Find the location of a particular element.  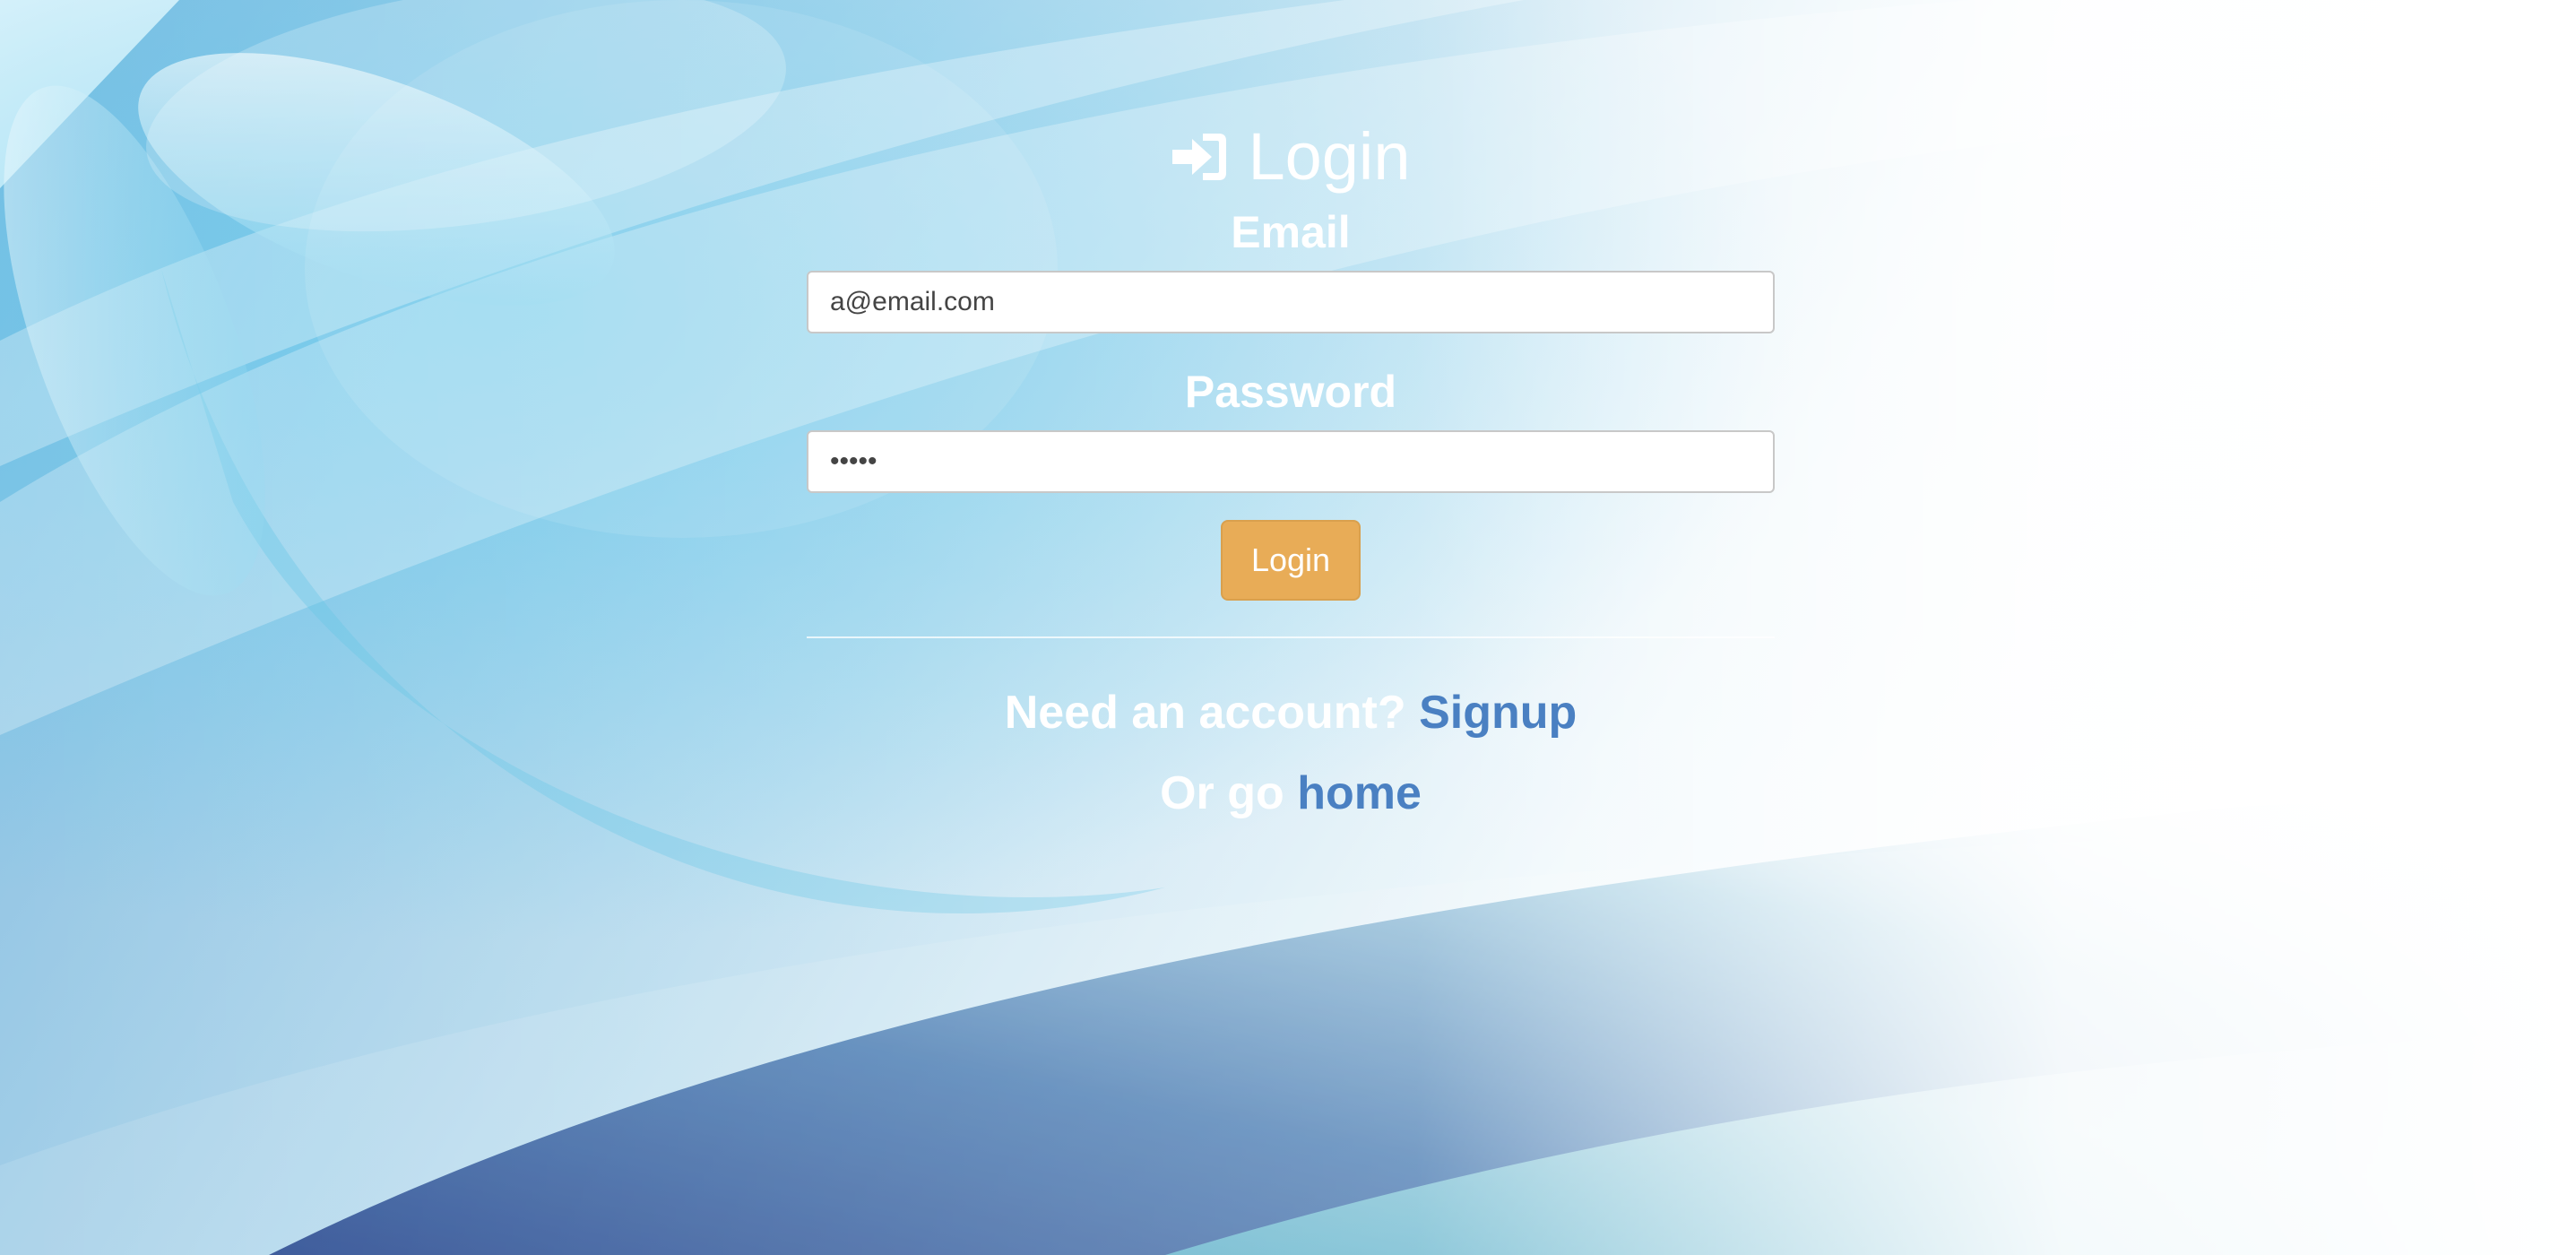

password-label: Password is located at coordinates (1290, 392).